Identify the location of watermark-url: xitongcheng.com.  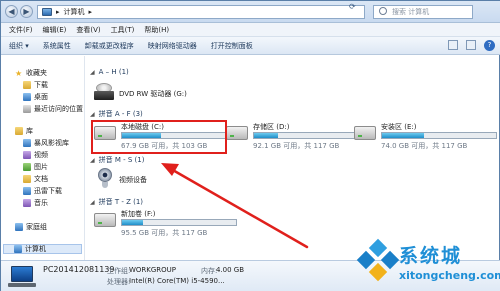
(449, 275).